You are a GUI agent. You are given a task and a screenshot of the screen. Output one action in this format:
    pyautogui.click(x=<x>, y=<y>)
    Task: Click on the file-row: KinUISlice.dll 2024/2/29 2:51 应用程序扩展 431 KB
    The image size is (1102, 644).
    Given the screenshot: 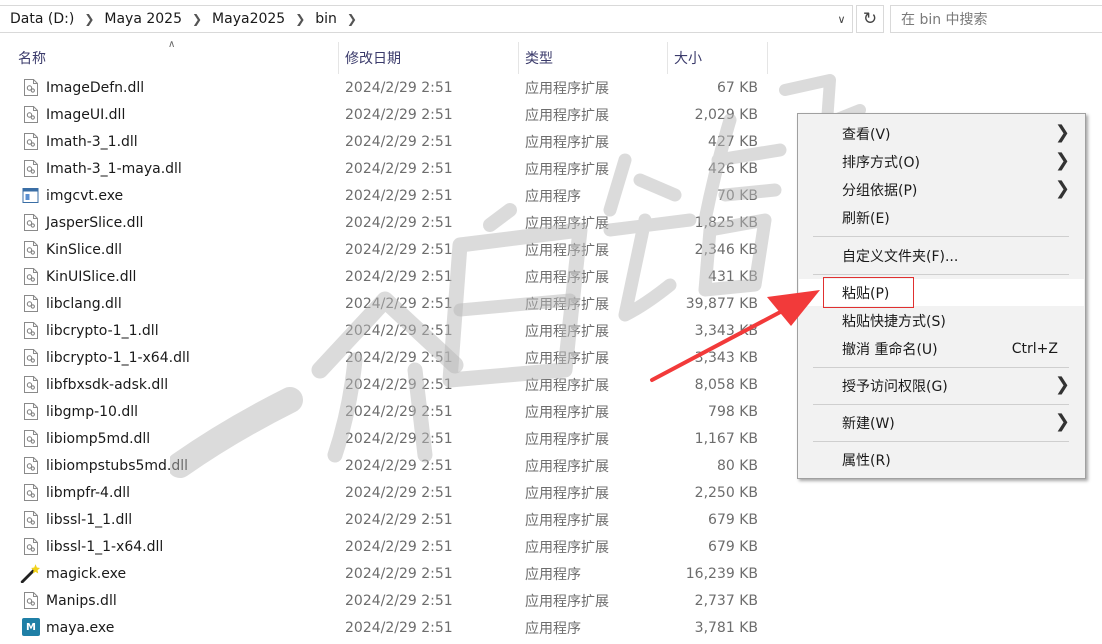 What is the action you would take?
    pyautogui.click(x=390, y=276)
    